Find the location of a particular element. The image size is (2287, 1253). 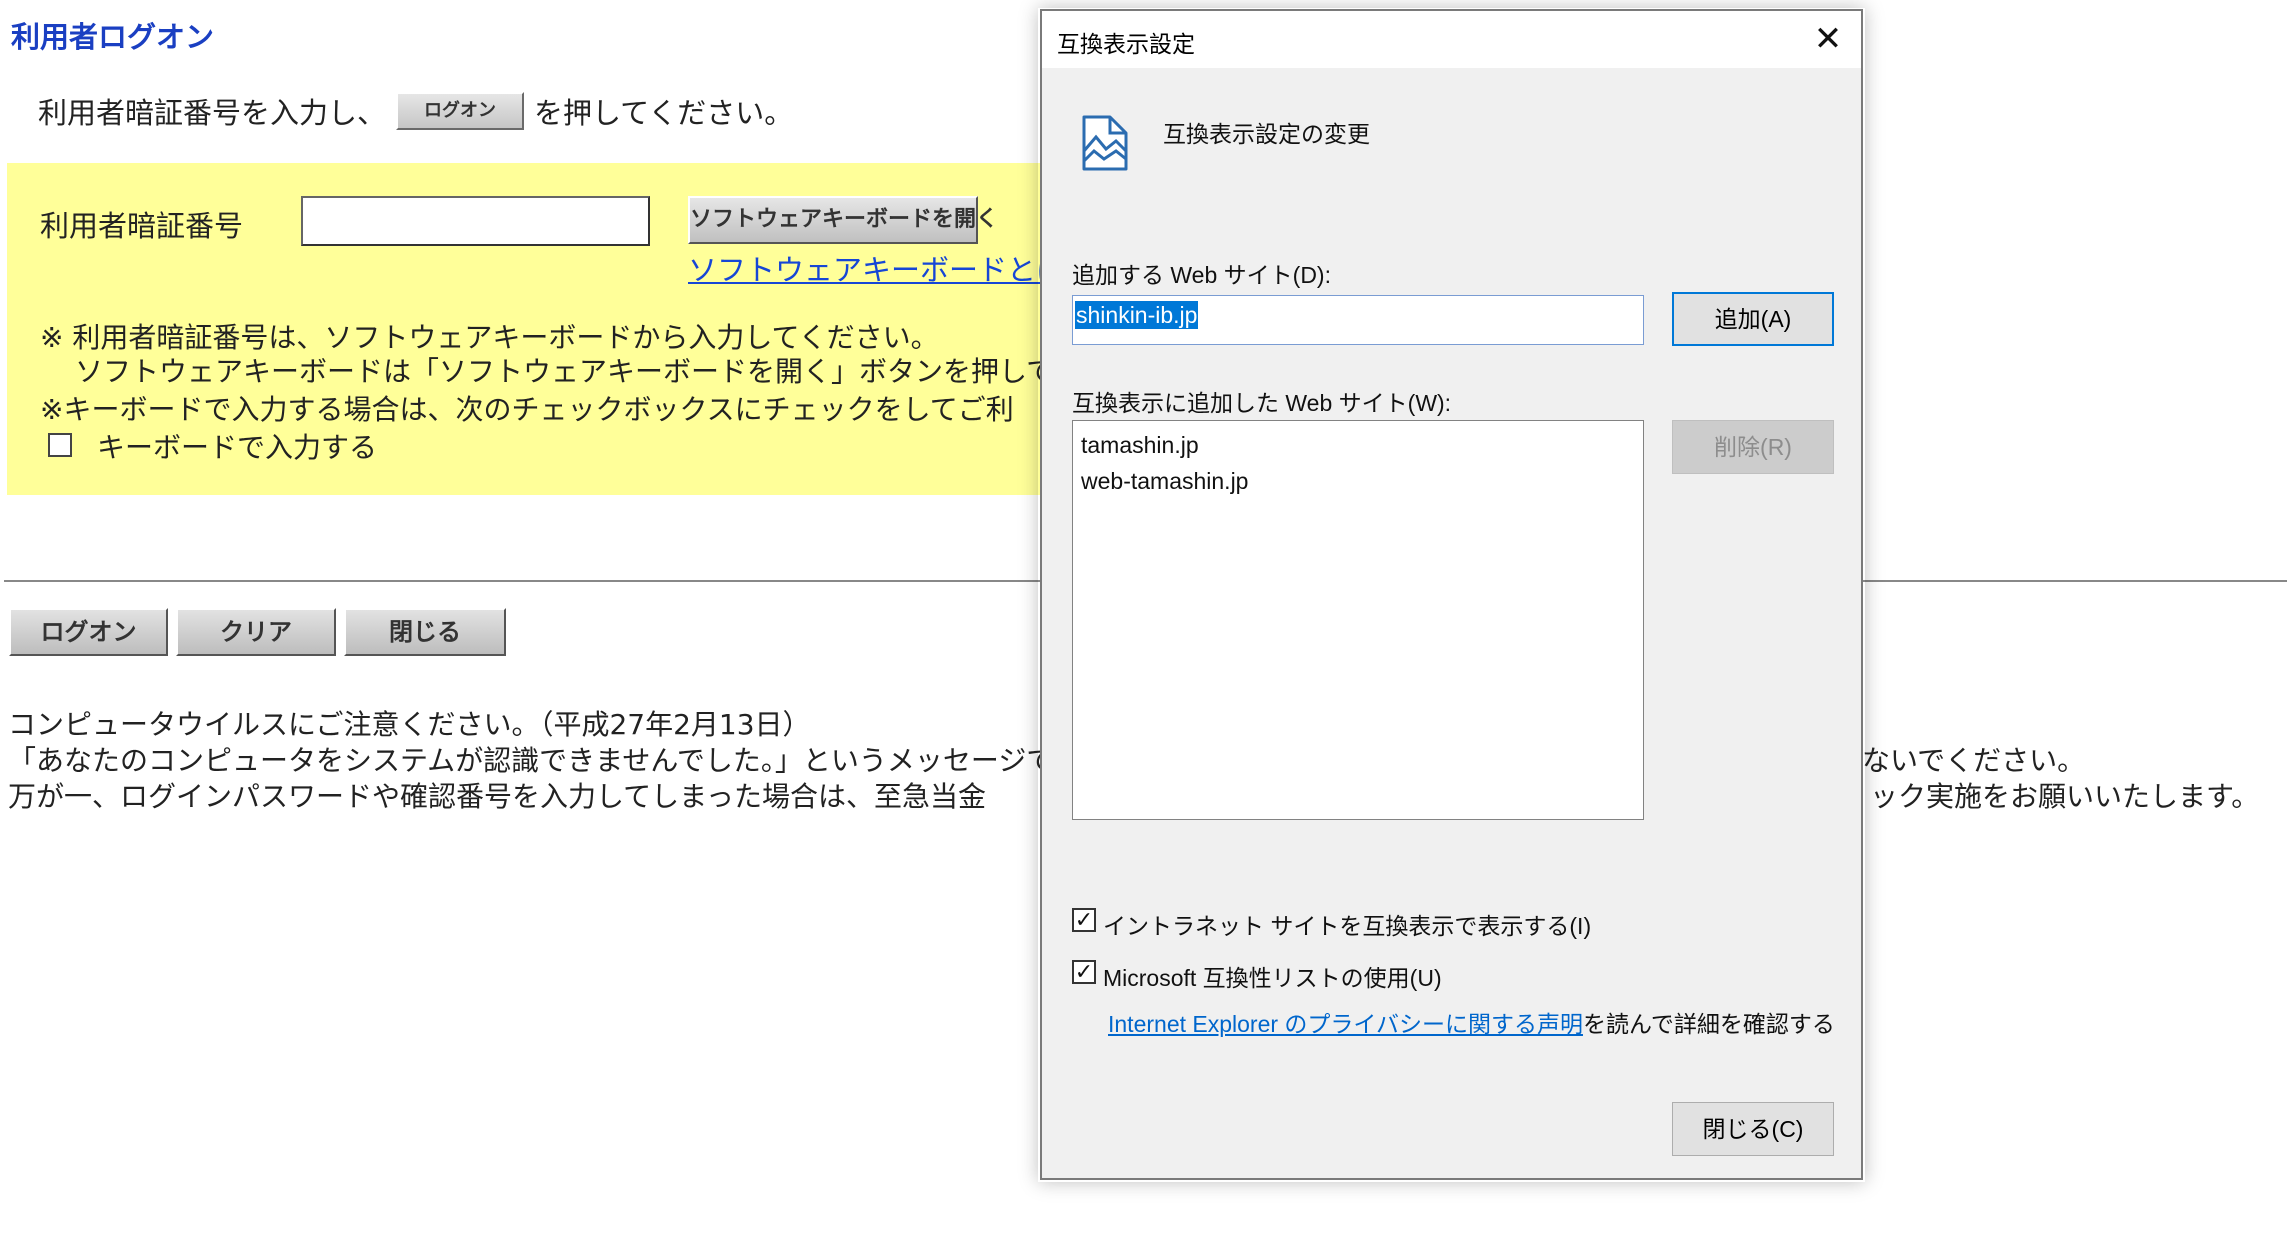

software-keyboard-help-link: ソフトウェアキーボードとは is located at coordinates (876, 268).